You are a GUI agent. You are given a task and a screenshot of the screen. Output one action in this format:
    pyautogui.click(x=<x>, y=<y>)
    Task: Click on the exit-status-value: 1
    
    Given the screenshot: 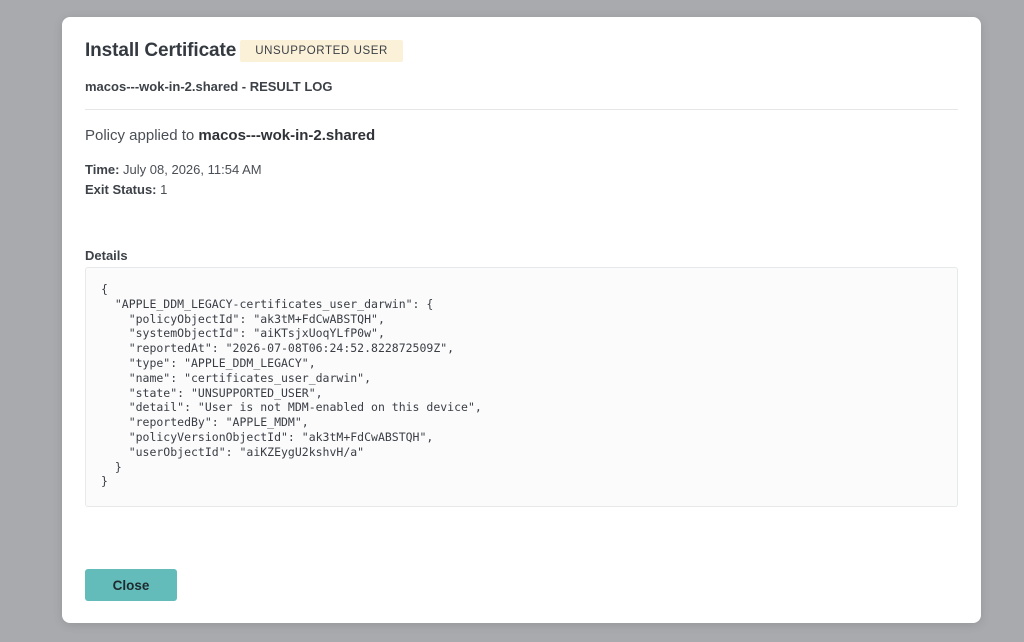 What is the action you would take?
    pyautogui.click(x=162, y=189)
    